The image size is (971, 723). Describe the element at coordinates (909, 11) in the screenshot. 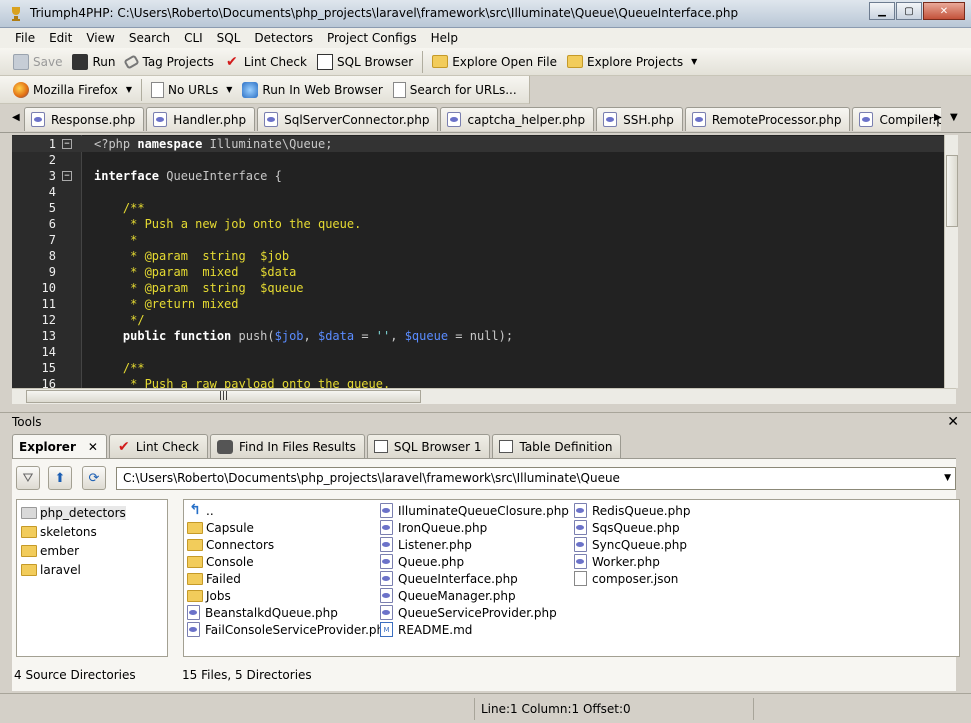

I see `maximize-button: ▢` at that location.